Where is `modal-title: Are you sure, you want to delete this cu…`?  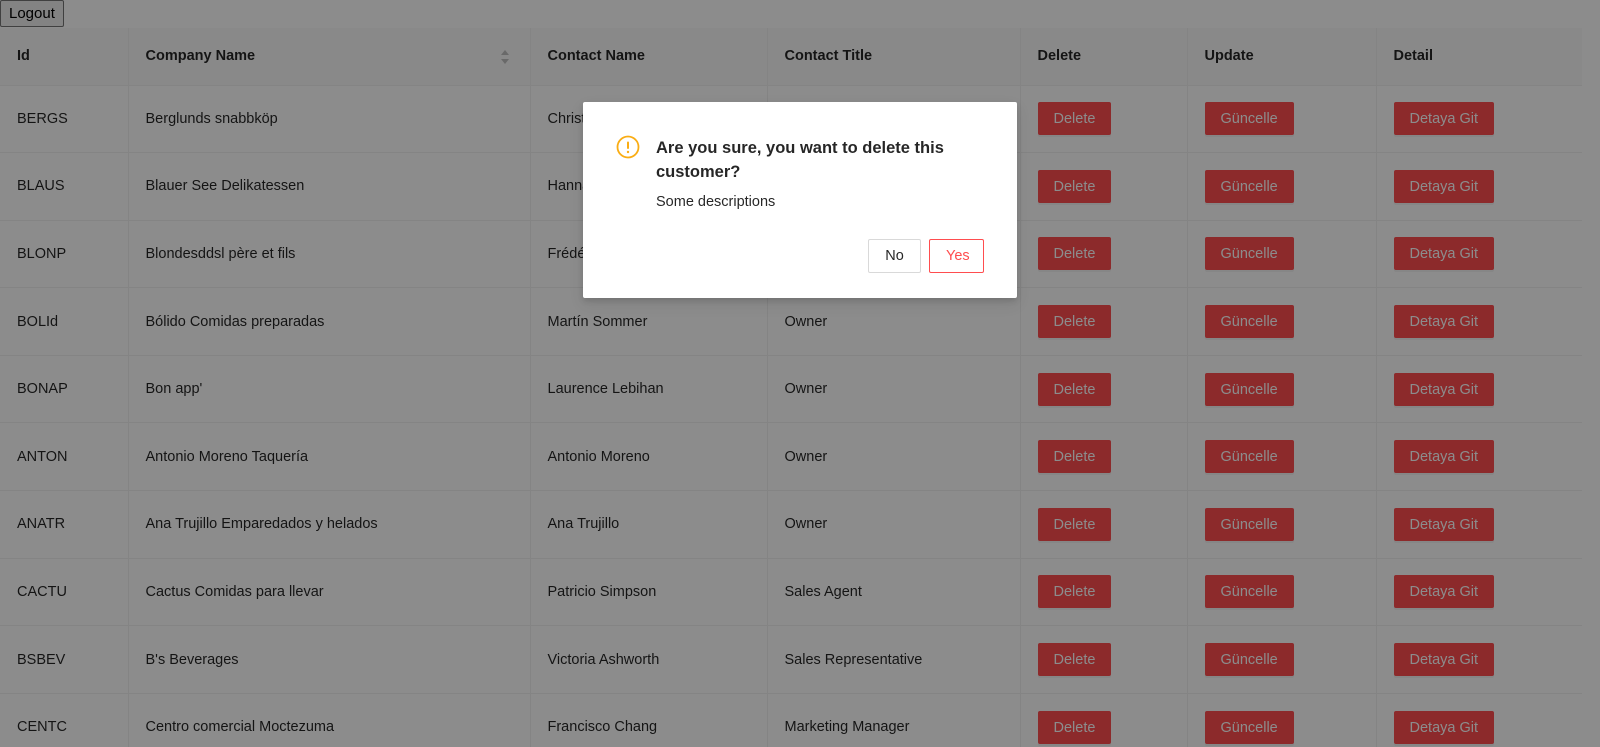
modal-title: Are you sure, you want to delete this cu… is located at coordinates (800, 160).